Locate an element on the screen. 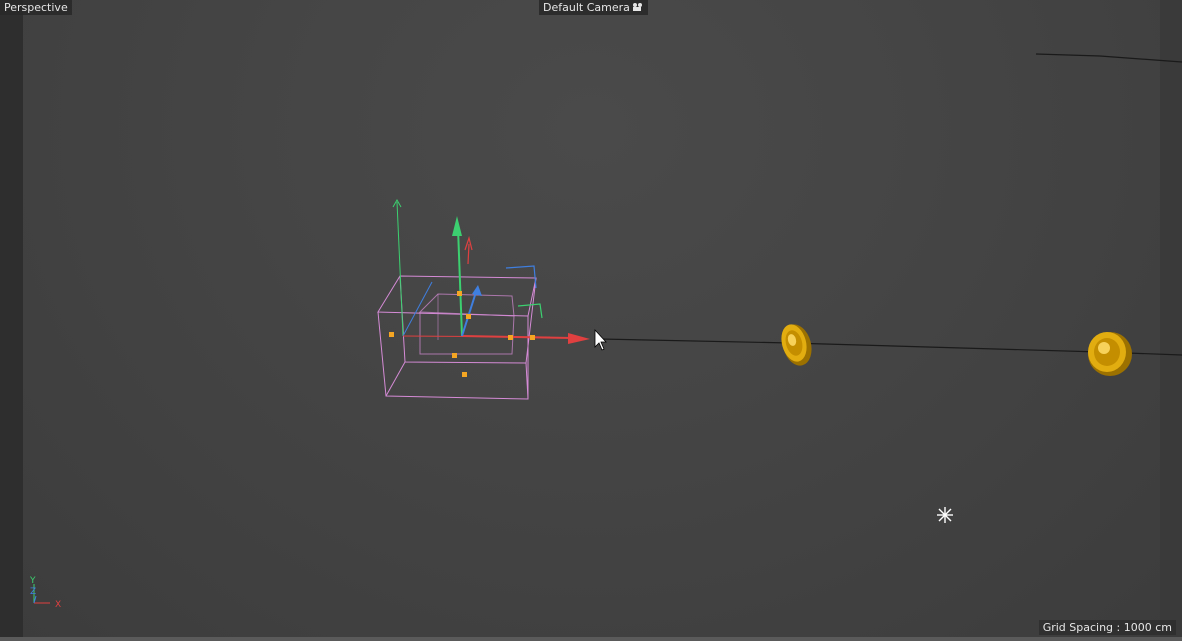 The image size is (1182, 641). grid-spacing-readout: Grid Spacing : 1000 cm is located at coordinates (1107, 627).